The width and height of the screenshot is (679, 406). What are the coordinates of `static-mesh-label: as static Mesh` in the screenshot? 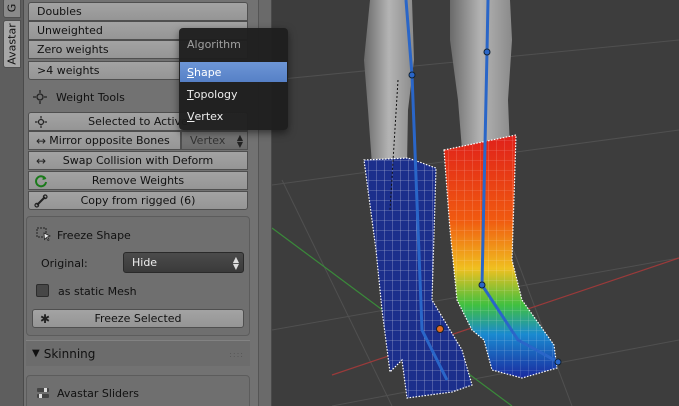 It's located at (97, 291).